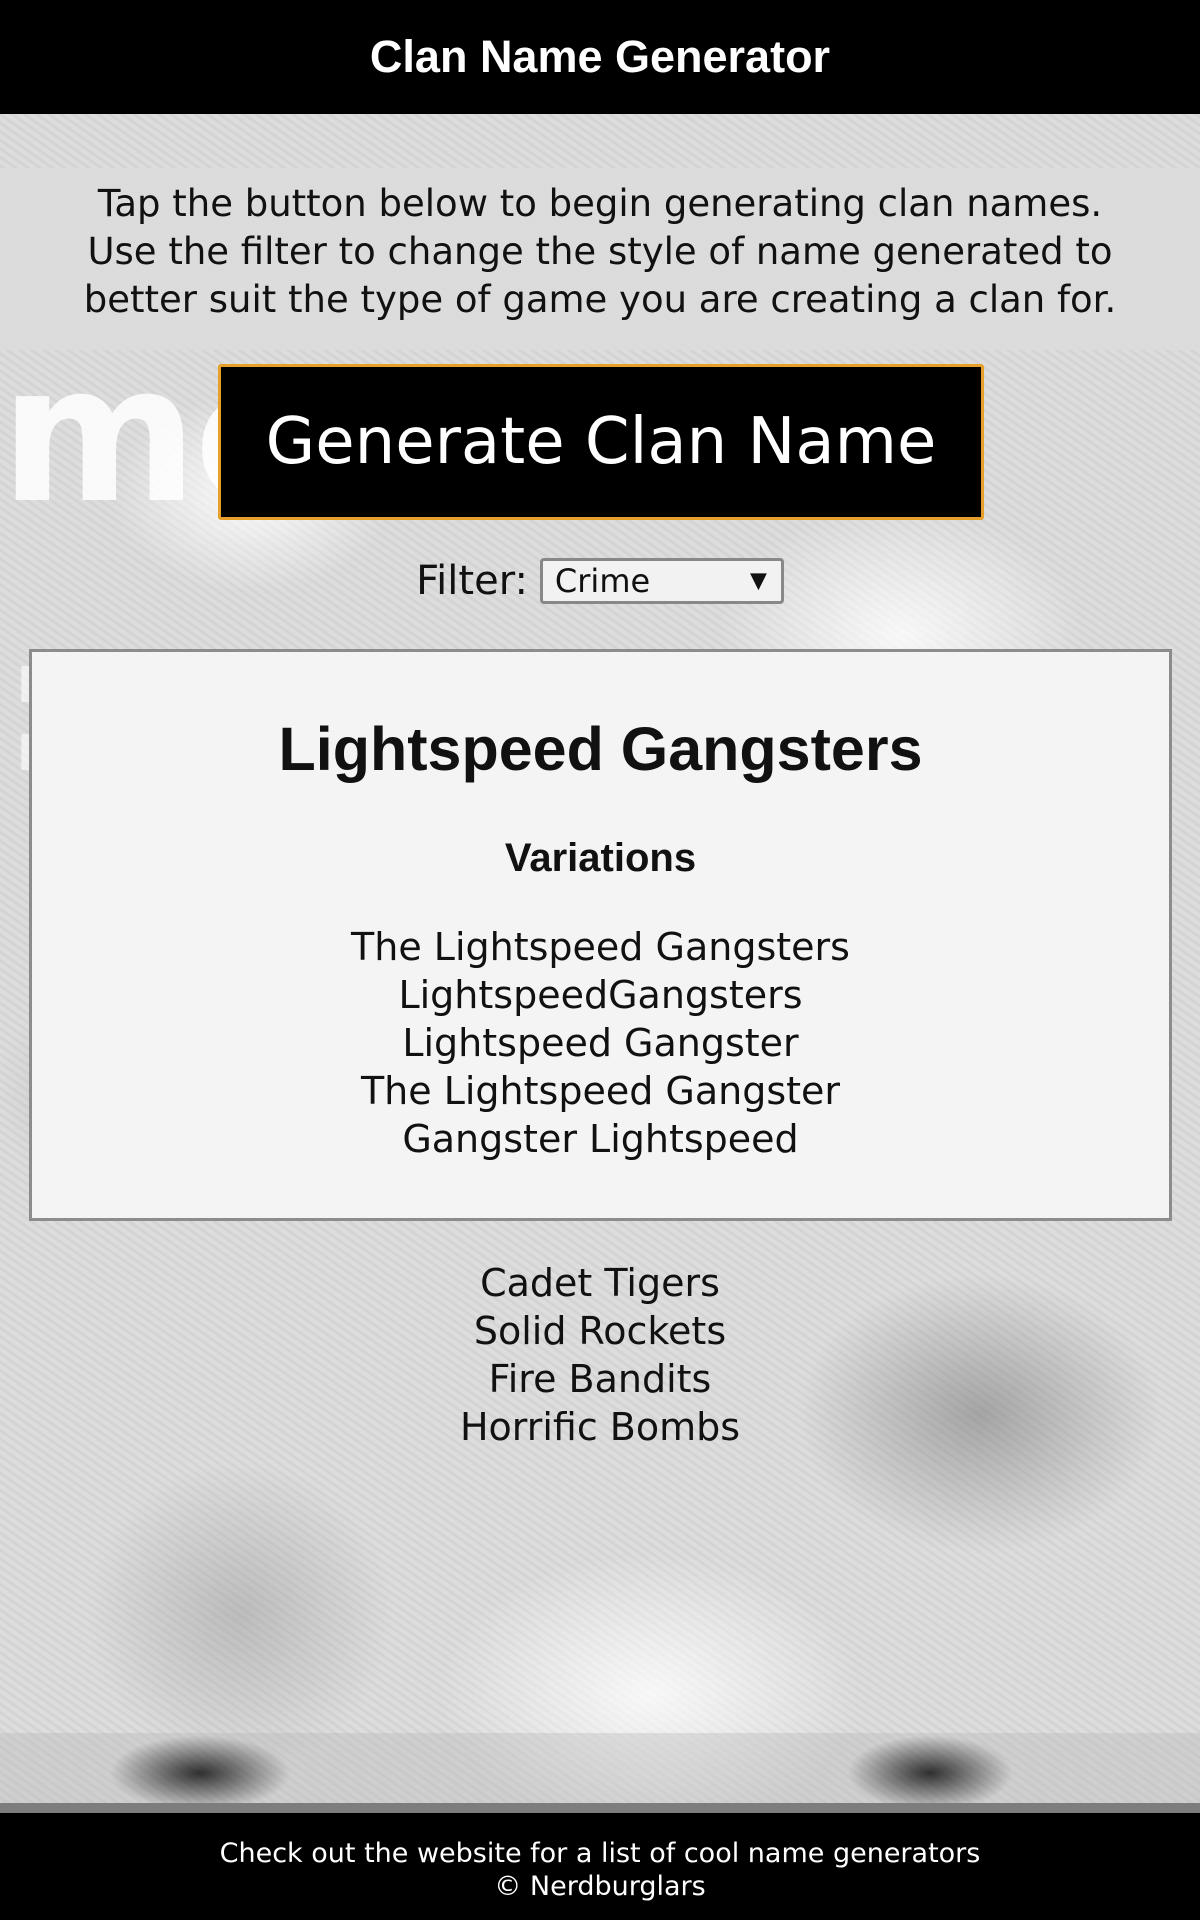  What do you see at coordinates (758, 581) in the screenshot?
I see `dropdown-arrow-icon: ▼` at bounding box center [758, 581].